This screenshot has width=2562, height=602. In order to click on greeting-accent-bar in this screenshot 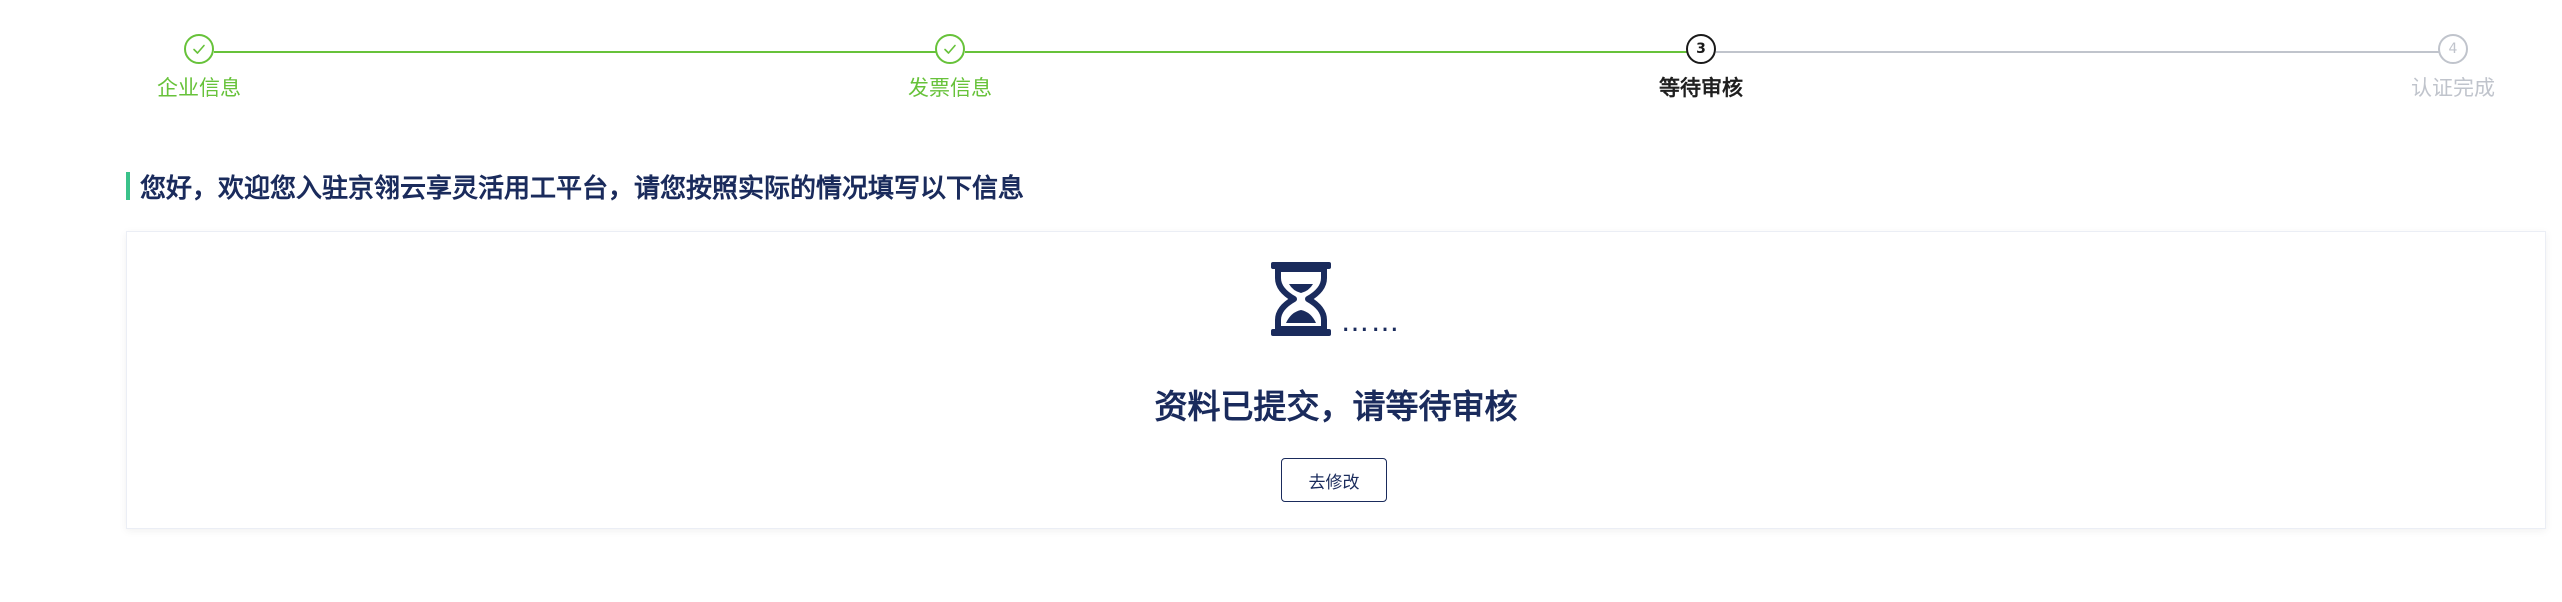, I will do `click(128, 186)`.